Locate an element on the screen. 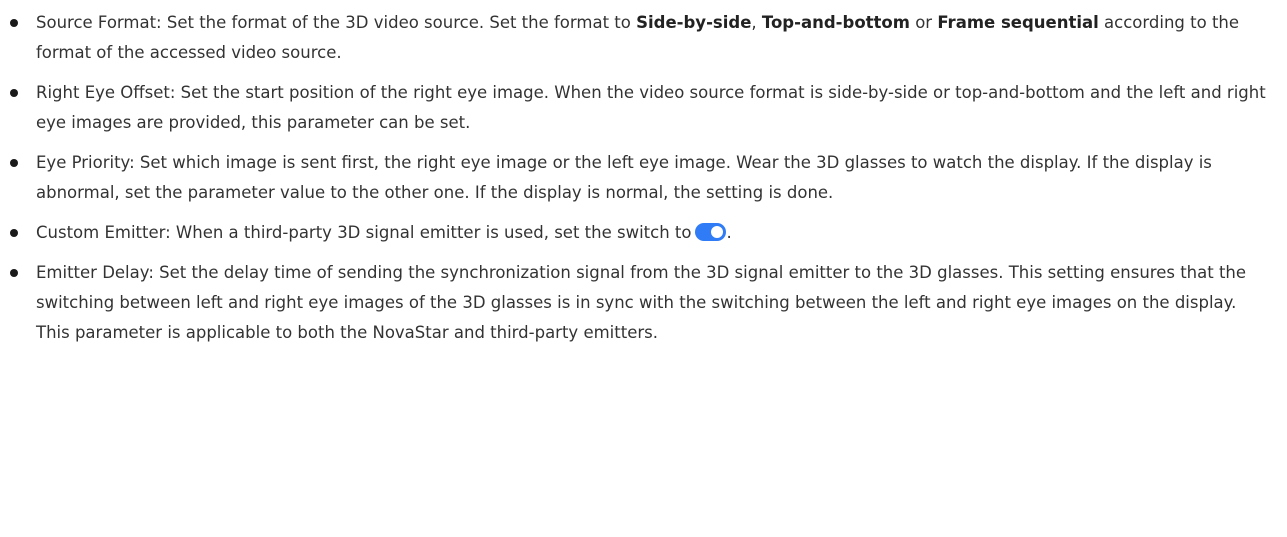 The height and width of the screenshot is (537, 1287). toggle-switch-on-icon is located at coordinates (711, 232).